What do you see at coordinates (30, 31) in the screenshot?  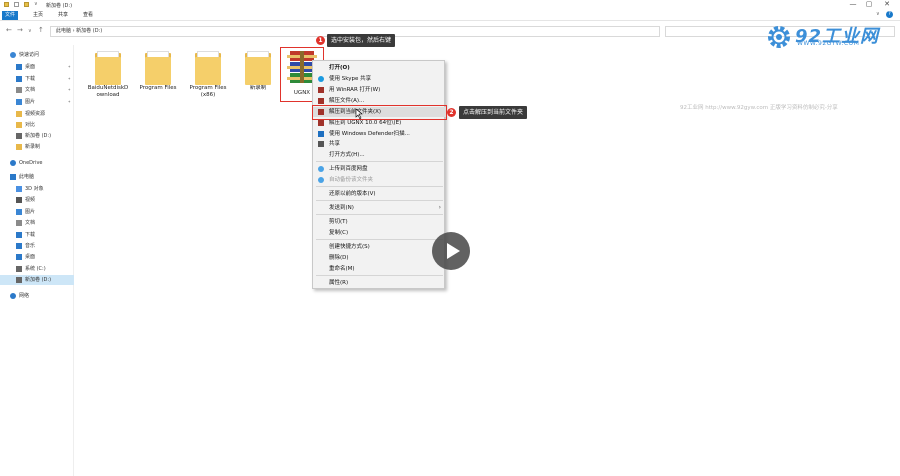 I see `recent-locations-icon: ∨` at bounding box center [30, 31].